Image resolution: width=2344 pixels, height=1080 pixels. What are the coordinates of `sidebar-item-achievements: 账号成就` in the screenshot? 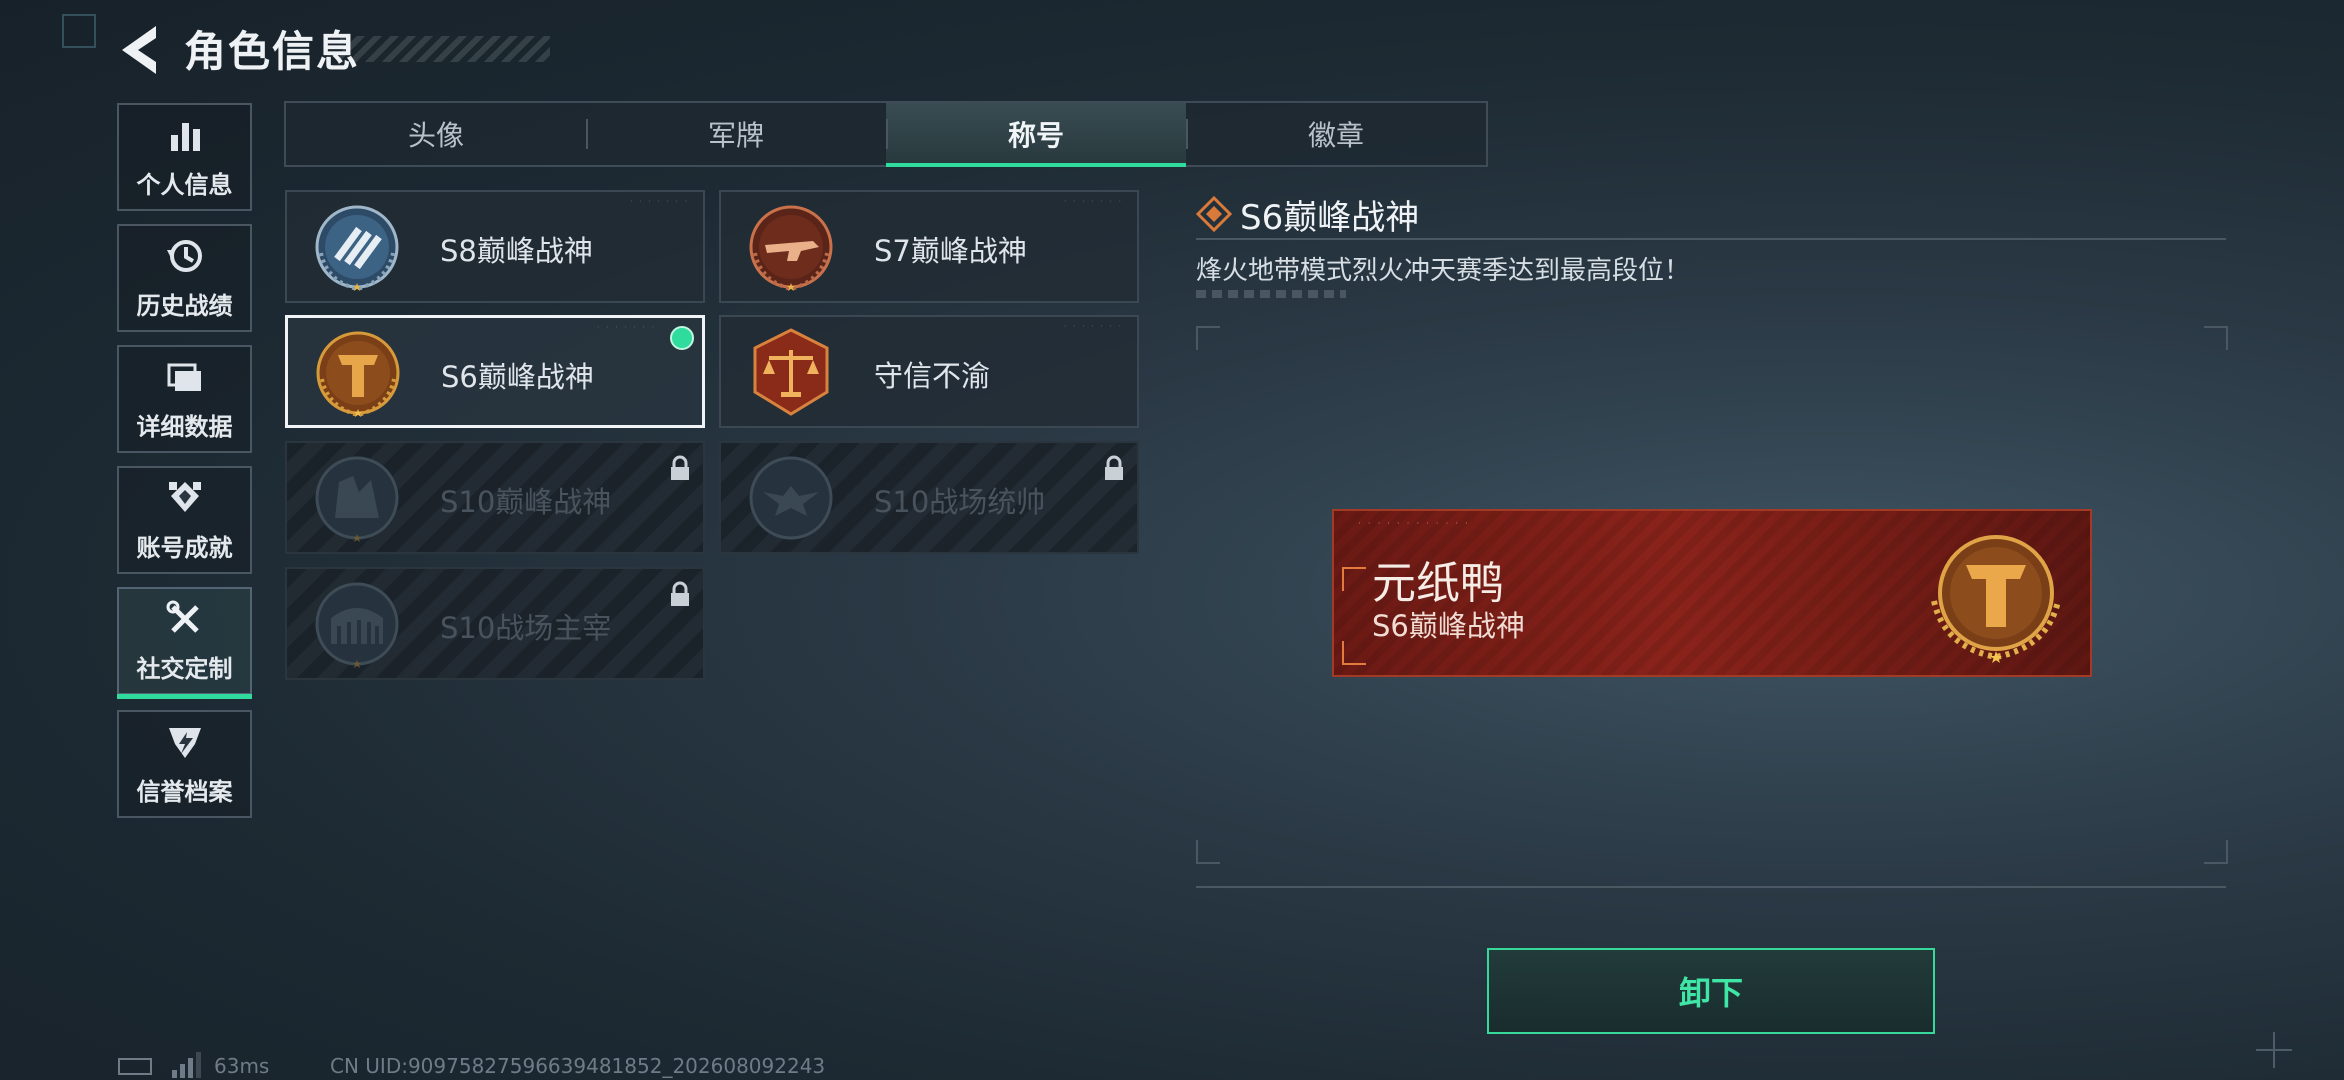 It's located at (184, 520).